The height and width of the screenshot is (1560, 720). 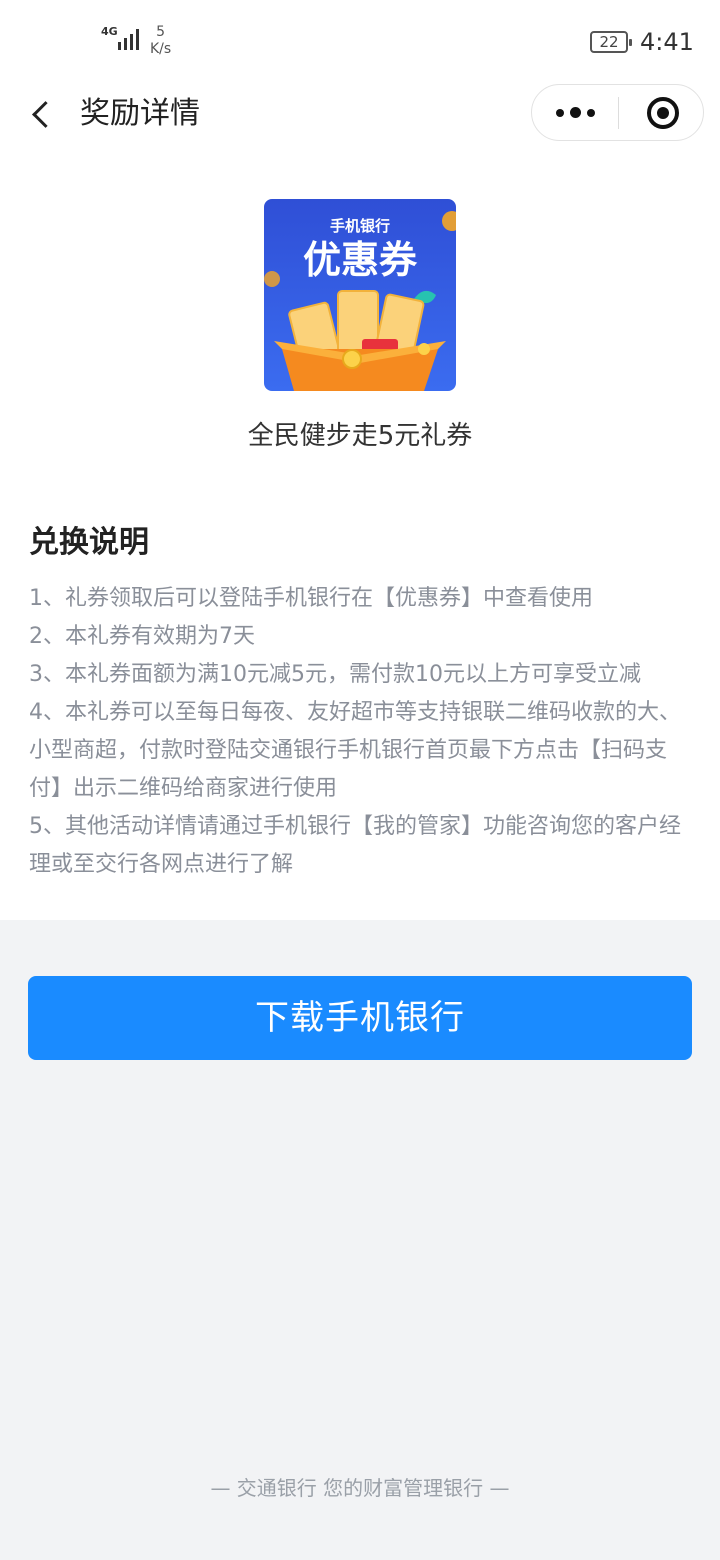 I want to click on miniapp-capsule, so click(x=617, y=112).